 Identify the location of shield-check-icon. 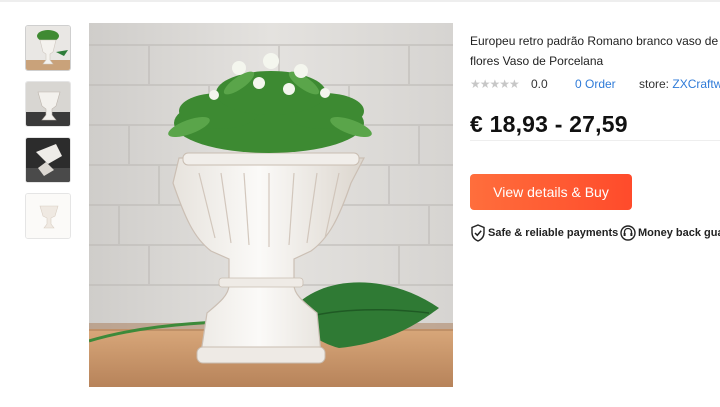
(478, 233).